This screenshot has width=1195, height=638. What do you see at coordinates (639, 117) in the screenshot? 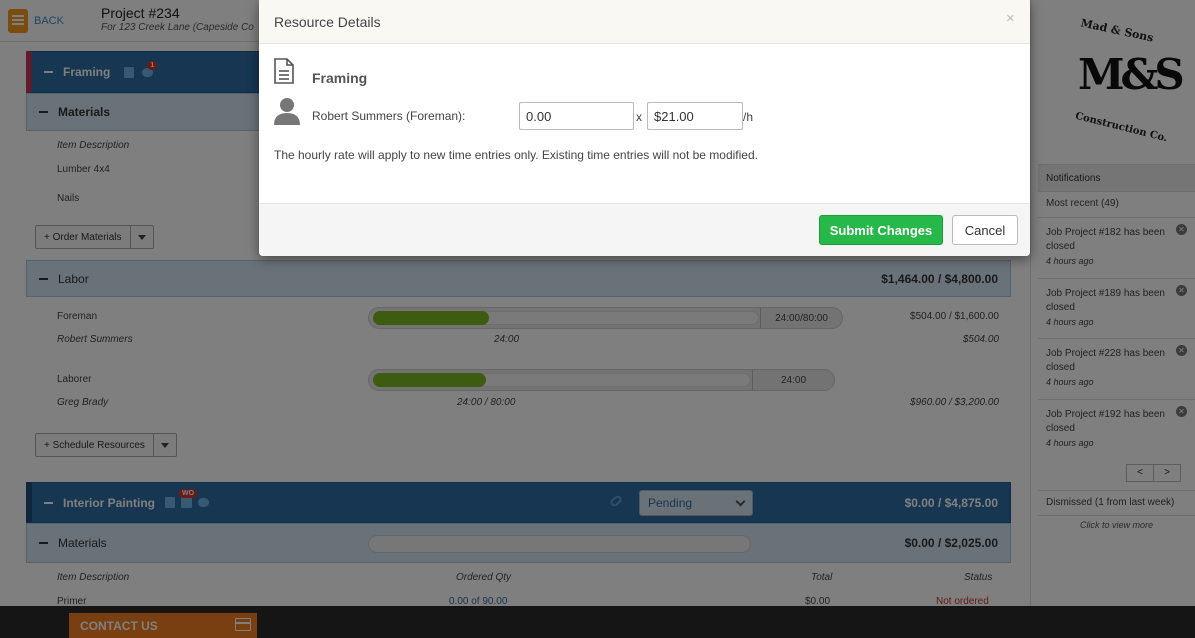
I see `multiply-sign: x` at bounding box center [639, 117].